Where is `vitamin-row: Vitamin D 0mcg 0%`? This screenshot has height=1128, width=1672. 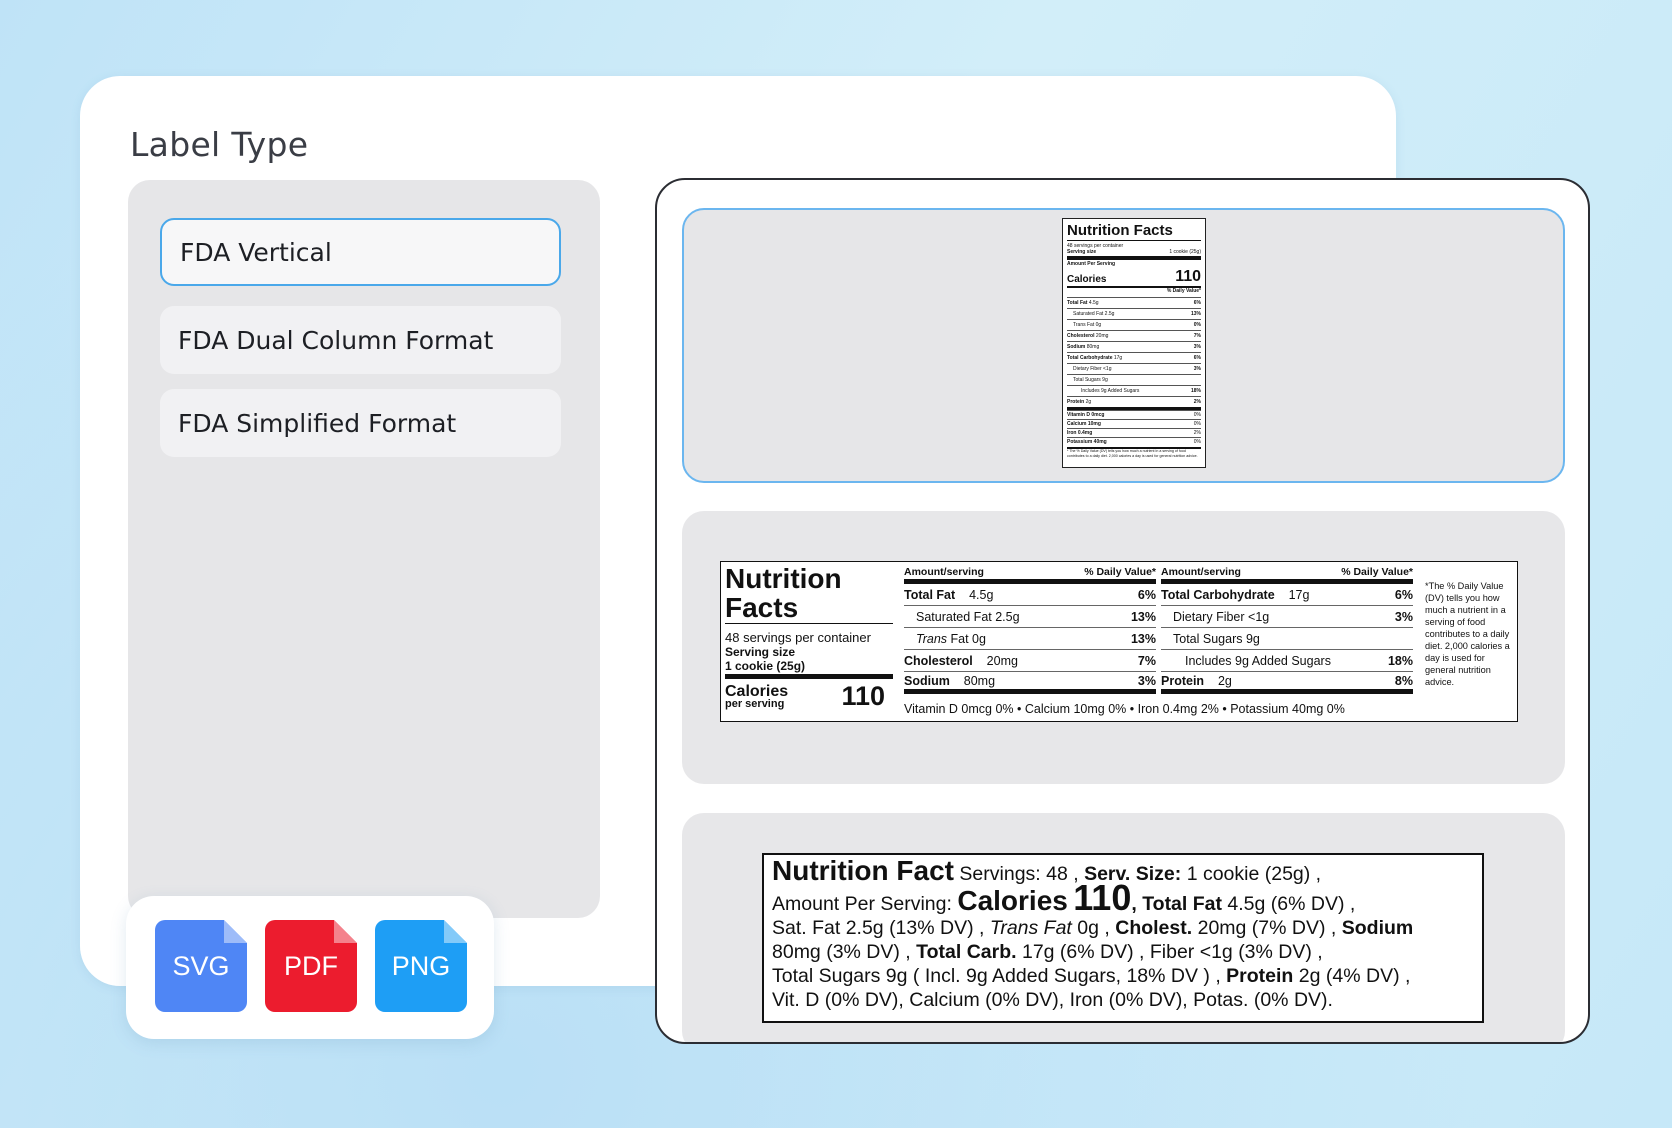 vitamin-row: Vitamin D 0mcg 0% is located at coordinates (1134, 414).